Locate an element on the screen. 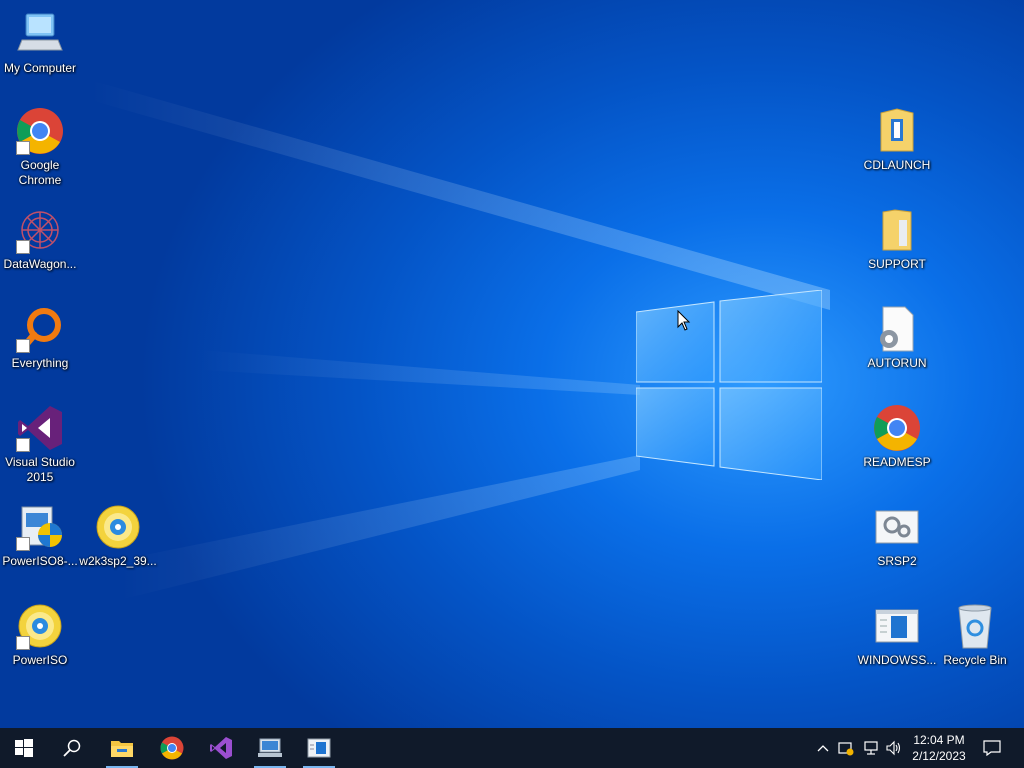  icon-label: CDLAUNCH is located at coordinates (897, 165).